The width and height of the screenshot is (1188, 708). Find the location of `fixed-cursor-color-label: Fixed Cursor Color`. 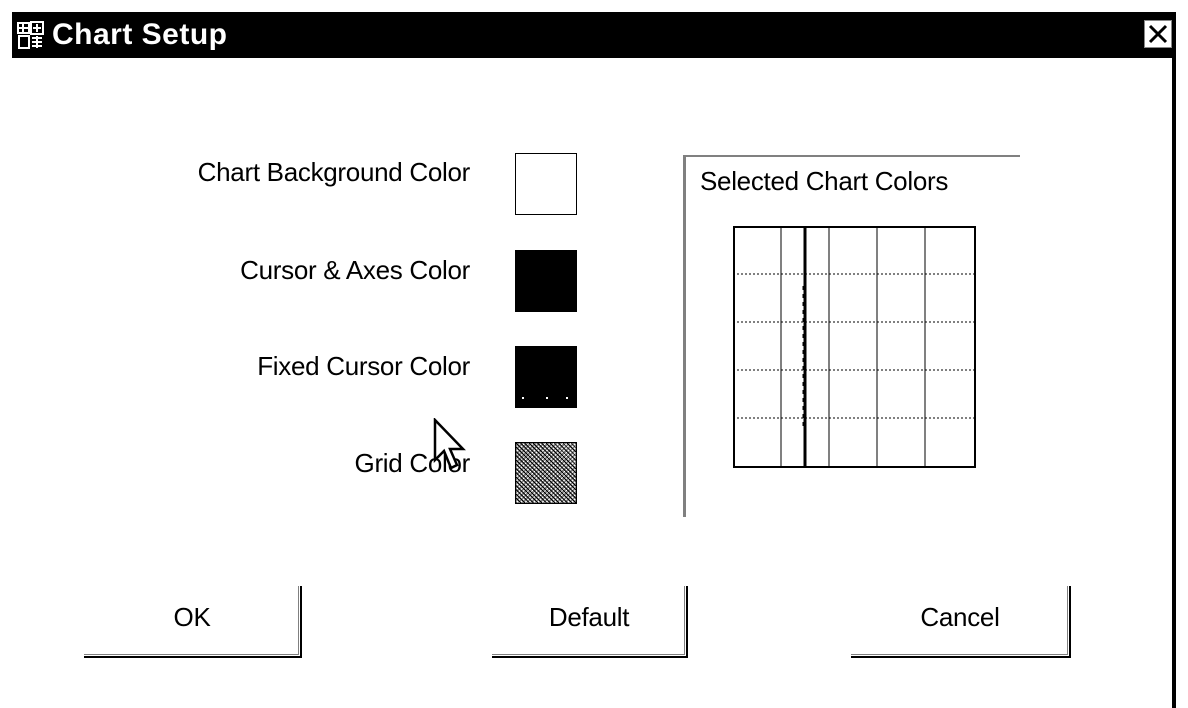

fixed-cursor-color-label: Fixed Cursor Color is located at coordinates (363, 366).